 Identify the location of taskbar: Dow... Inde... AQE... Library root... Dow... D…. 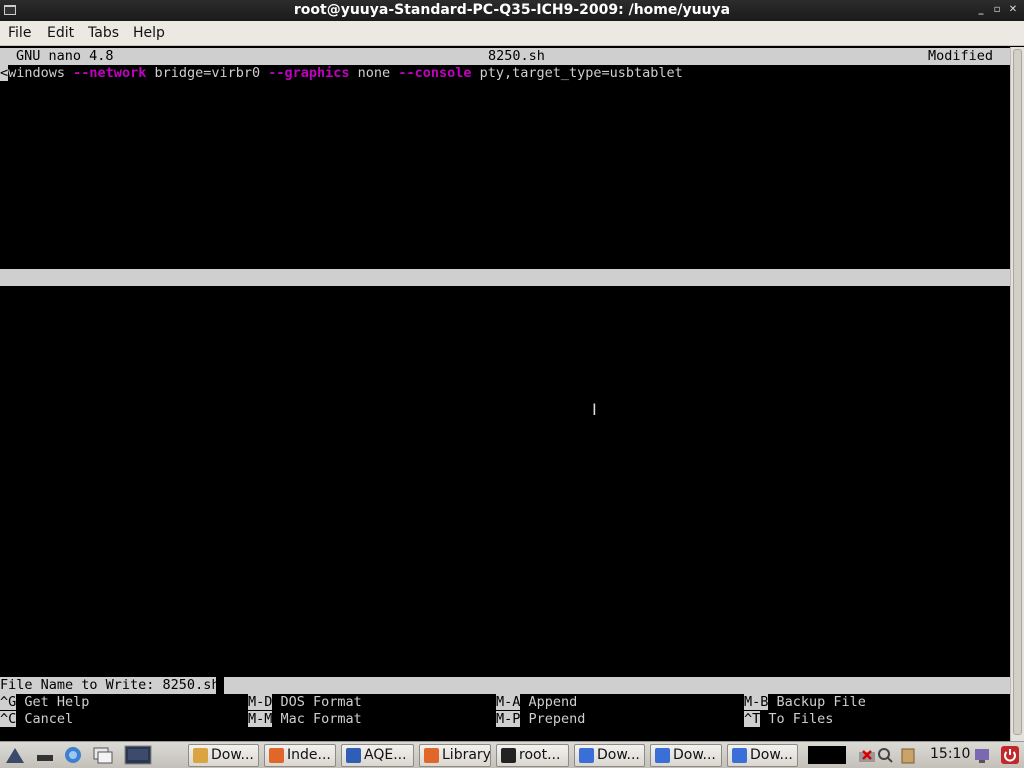
(512, 754).